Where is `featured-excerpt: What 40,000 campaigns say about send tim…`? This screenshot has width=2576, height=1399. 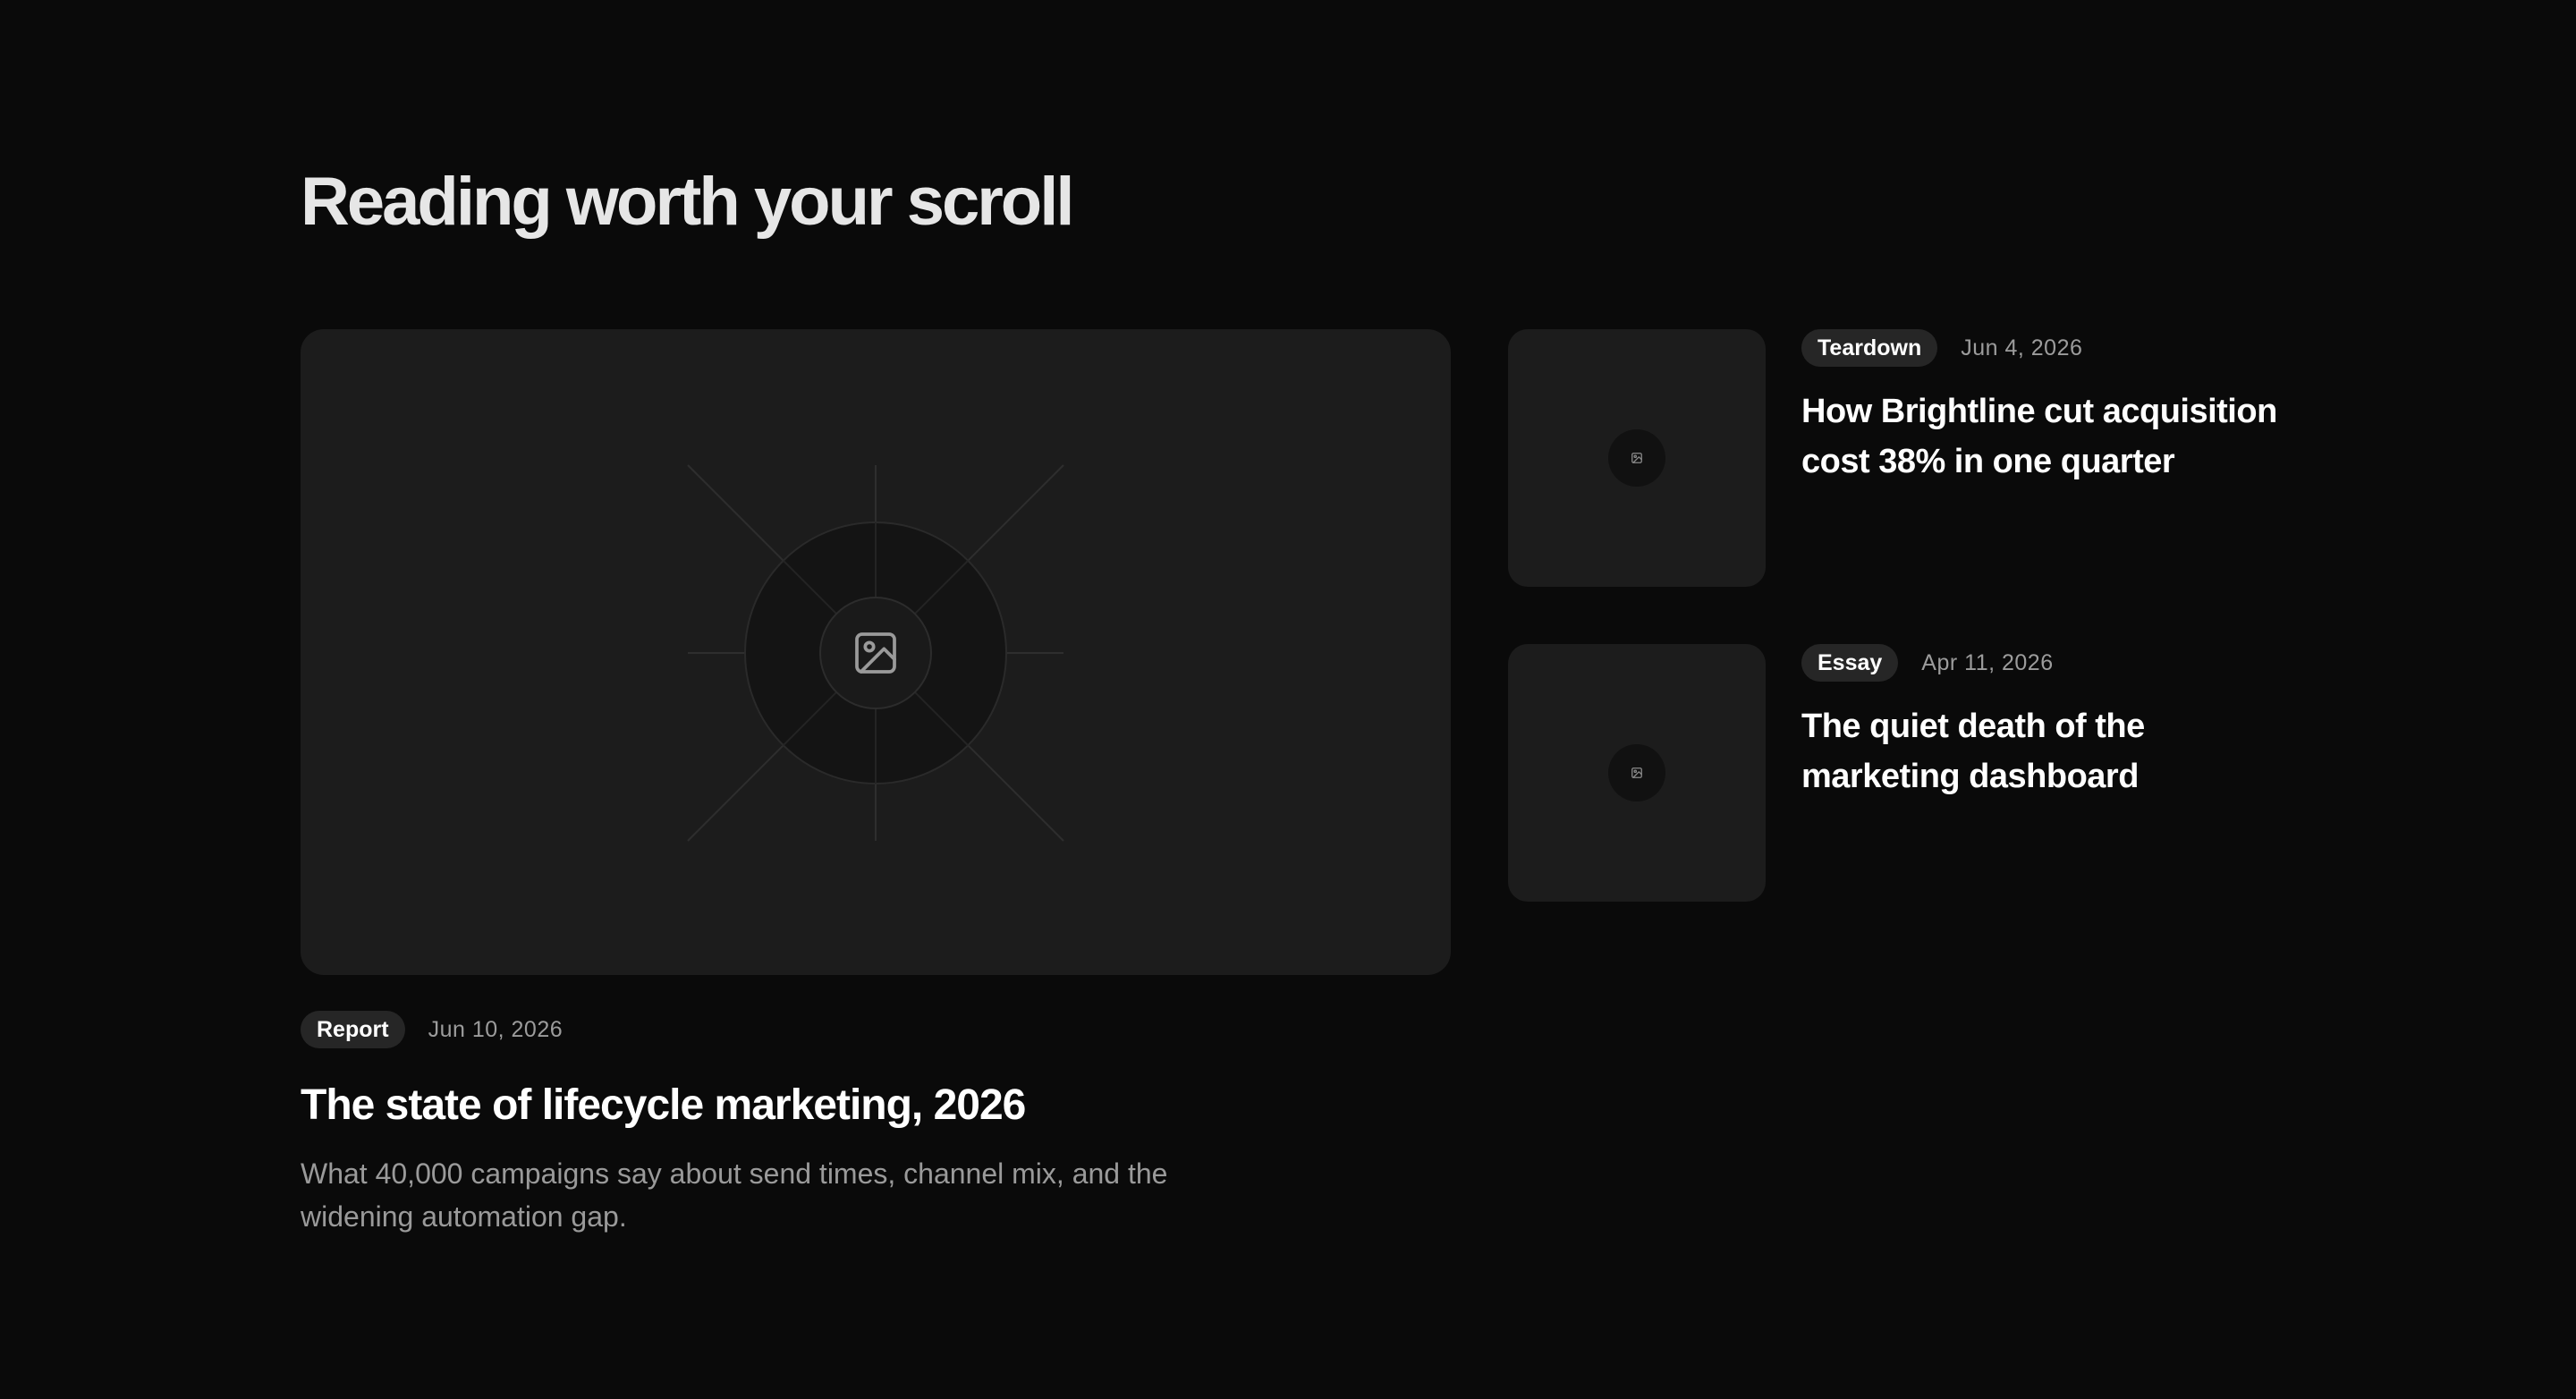
featured-excerpt: What 40,000 campaigns say about send tim… is located at coordinates (734, 1195).